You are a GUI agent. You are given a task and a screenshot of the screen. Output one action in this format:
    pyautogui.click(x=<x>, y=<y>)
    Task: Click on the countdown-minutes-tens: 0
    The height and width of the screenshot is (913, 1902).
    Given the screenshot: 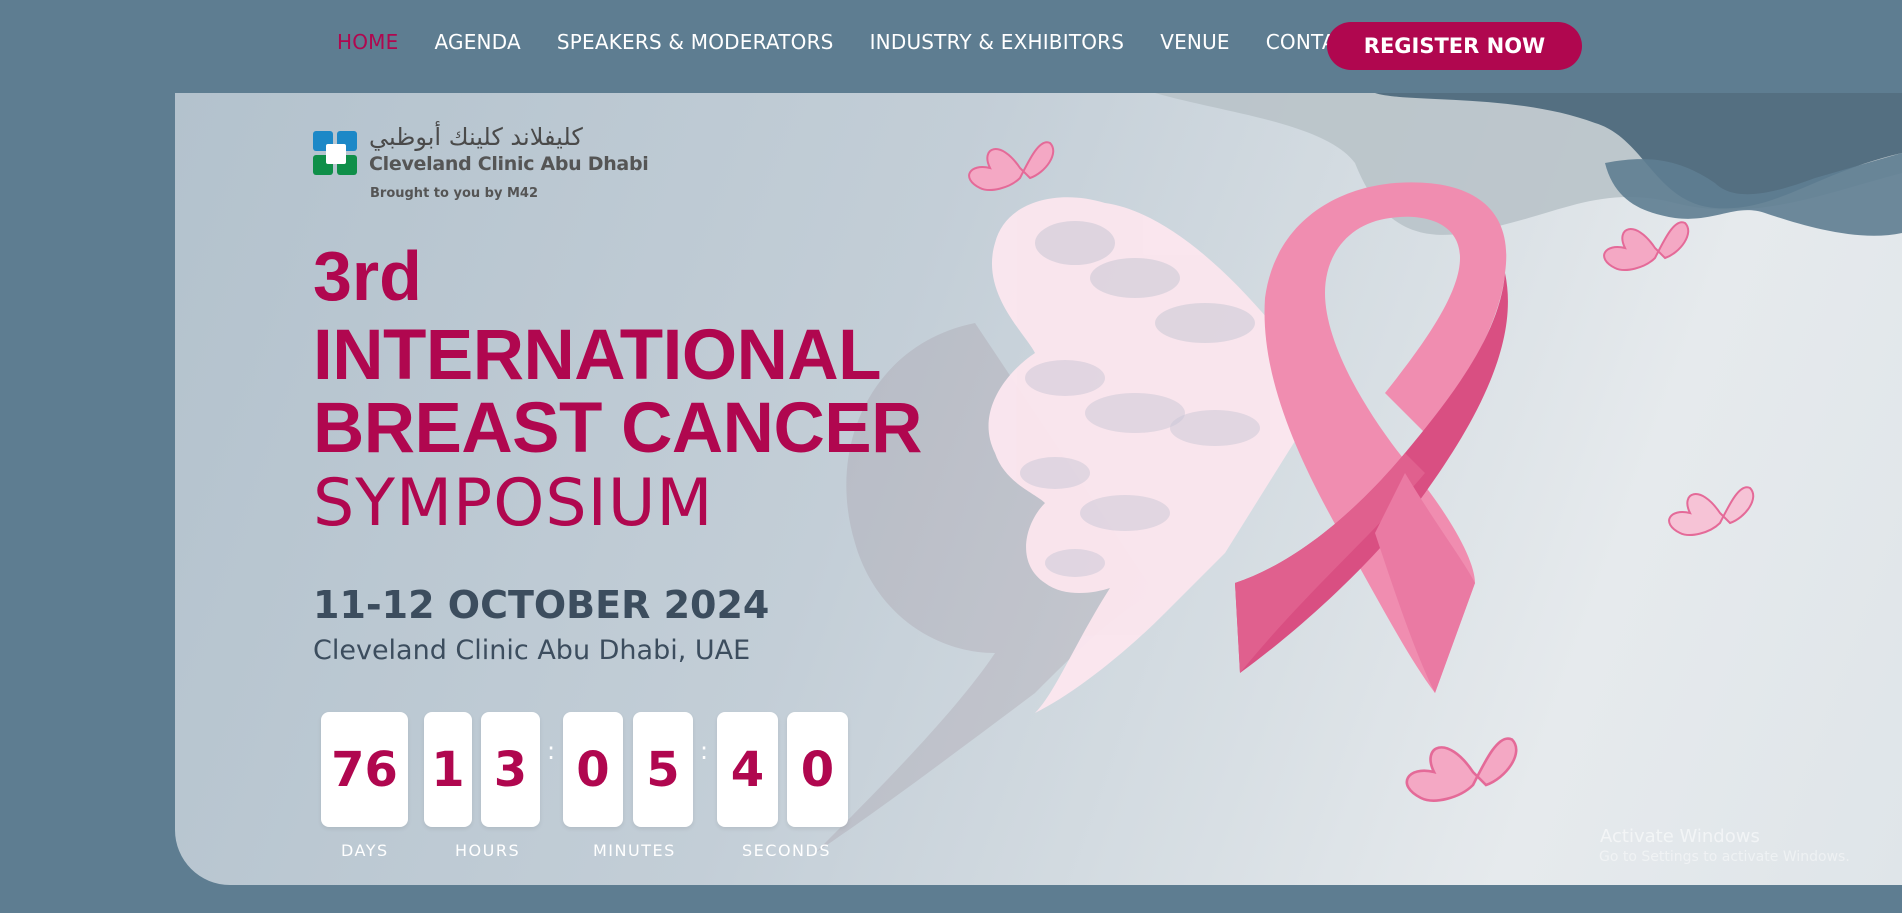 What is the action you would take?
    pyautogui.click(x=593, y=769)
    